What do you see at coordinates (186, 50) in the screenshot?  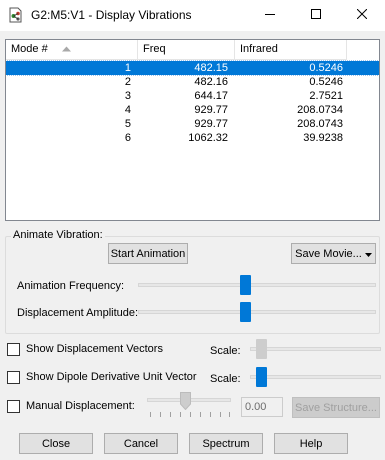 I see `column-header-freq: Freq` at bounding box center [186, 50].